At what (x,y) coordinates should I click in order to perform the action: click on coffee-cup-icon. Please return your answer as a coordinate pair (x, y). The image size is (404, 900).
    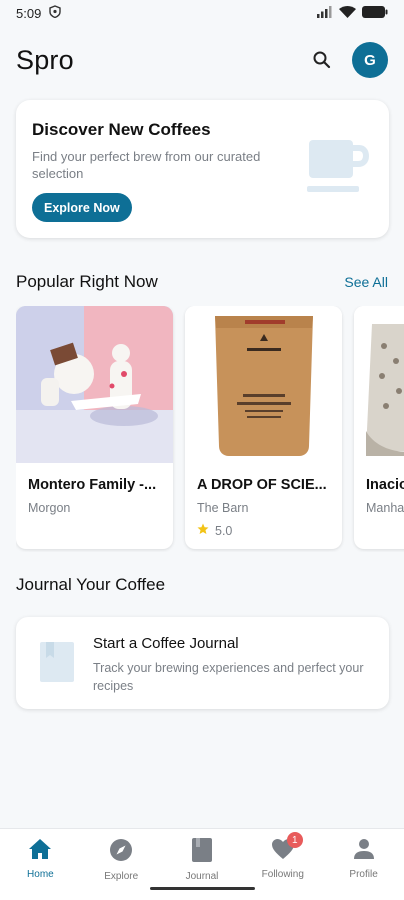
    Looking at the image, I should click on (338, 168).